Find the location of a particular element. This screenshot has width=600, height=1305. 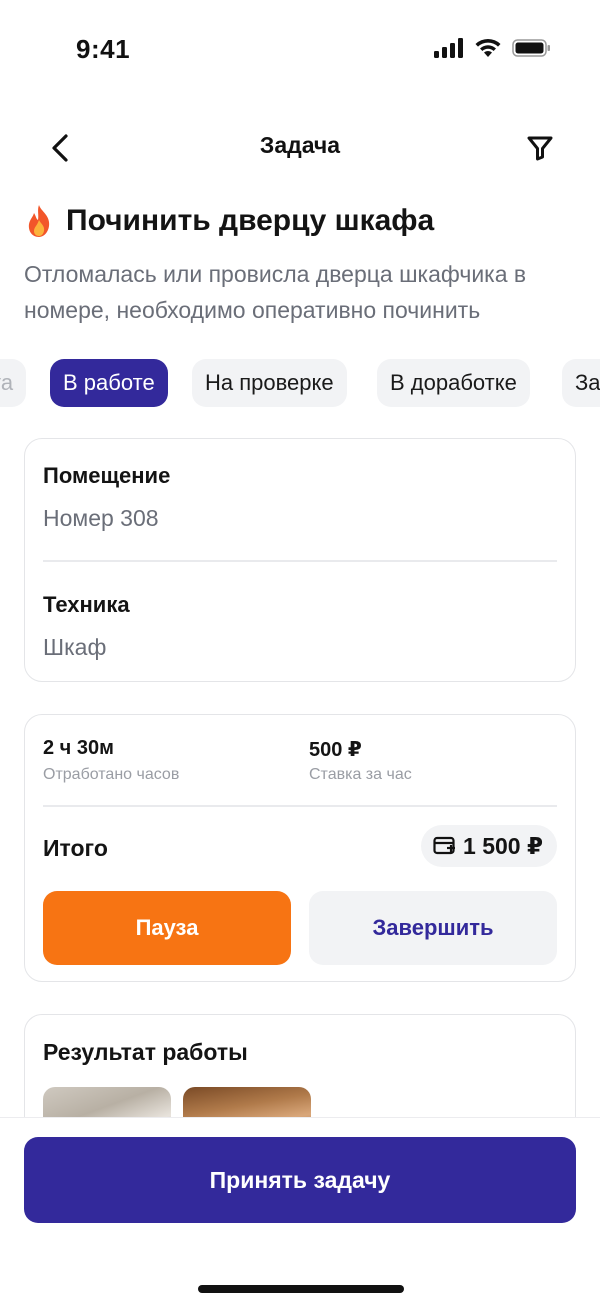

bottom-panel: Принять задачу is located at coordinates (300, 1211).